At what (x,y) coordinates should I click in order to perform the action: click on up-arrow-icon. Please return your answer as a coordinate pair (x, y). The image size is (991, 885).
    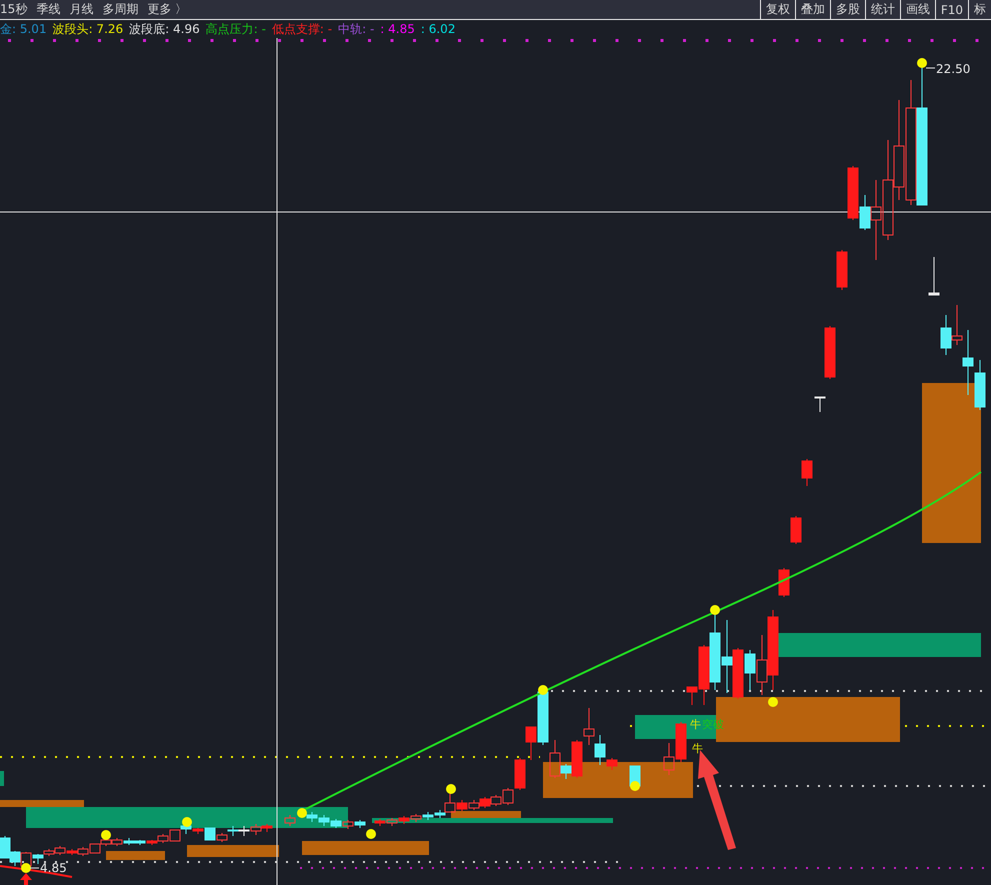
    Looking at the image, I should click on (26, 879).